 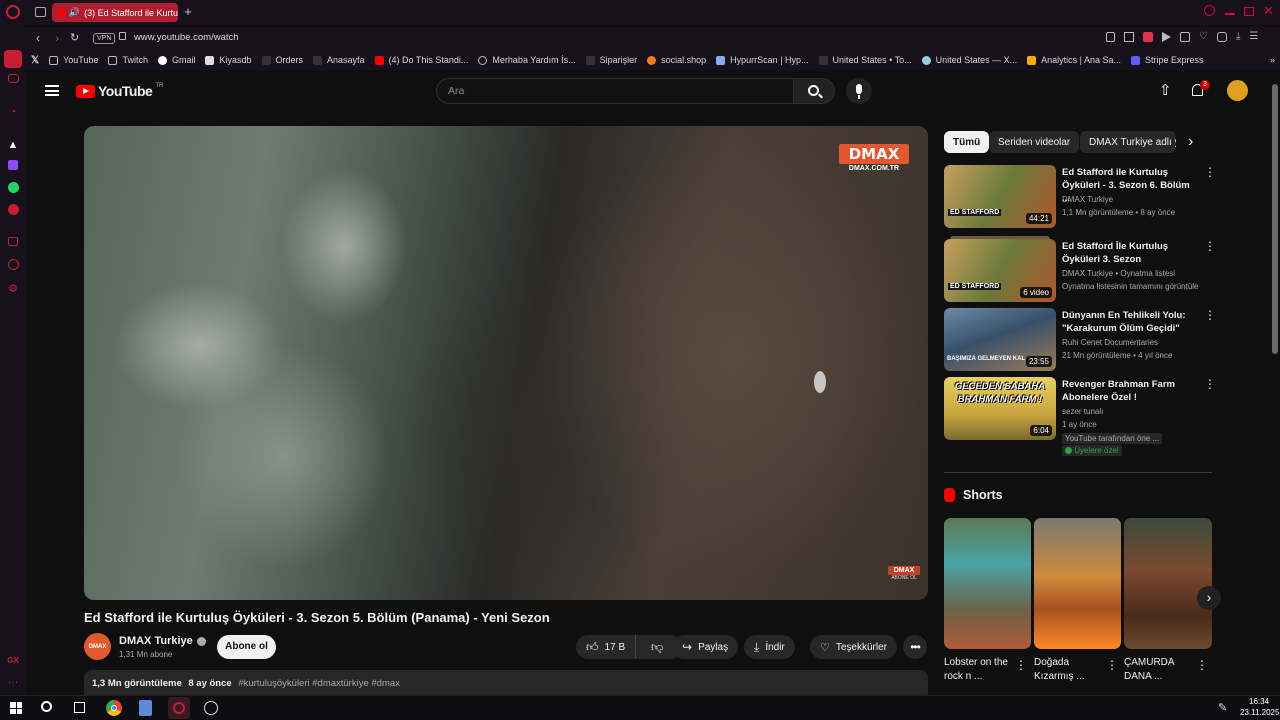 I want to click on pin-icon, so click(x=1110, y=37).